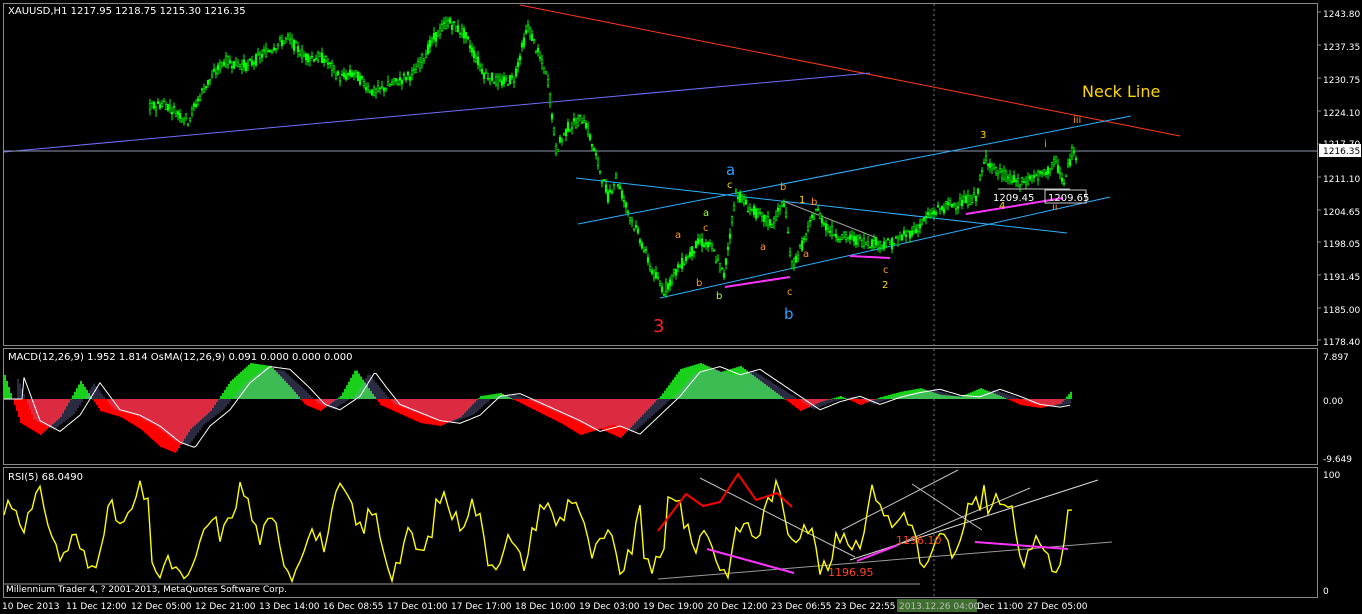 The height and width of the screenshot is (614, 1362). What do you see at coordinates (1000, 607) in the screenshot?
I see `time-tick-label: Dec 11:00` at bounding box center [1000, 607].